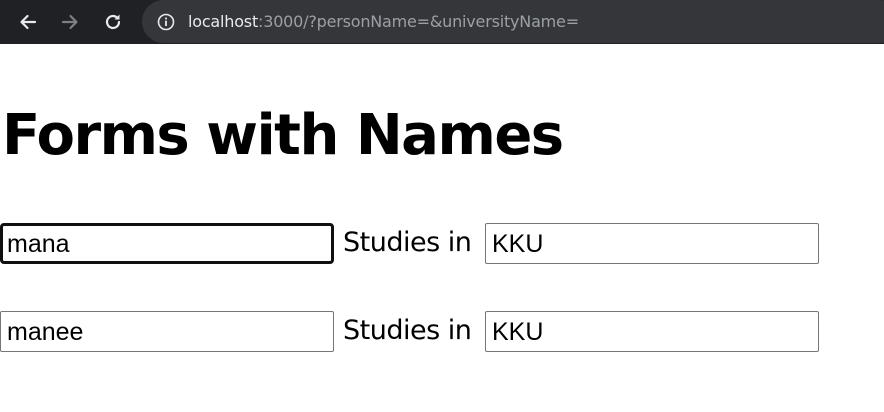 The image size is (884, 412). What do you see at coordinates (283, 135) in the screenshot?
I see `page-title: Forms with Names` at bounding box center [283, 135].